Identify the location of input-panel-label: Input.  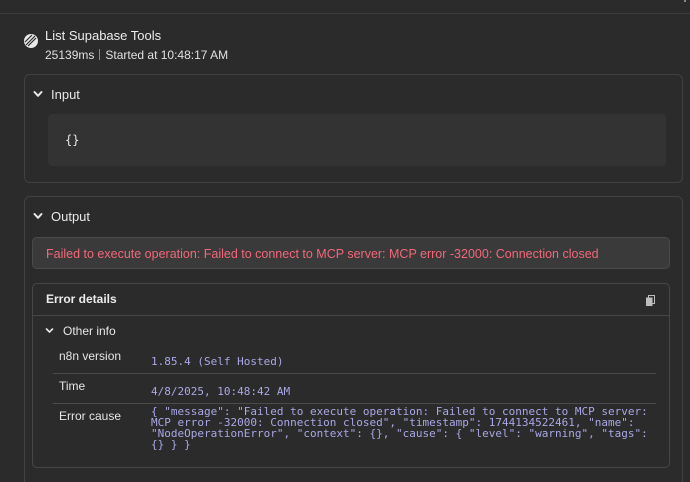
(65, 94).